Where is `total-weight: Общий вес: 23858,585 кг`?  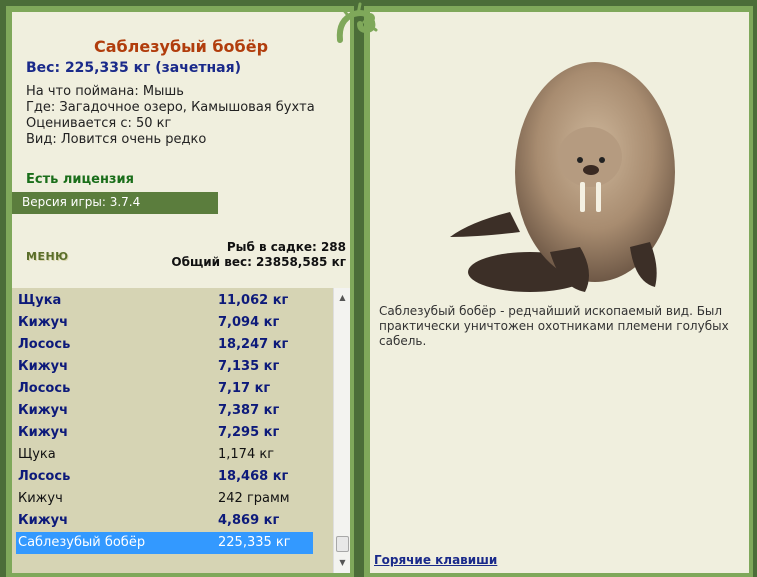 total-weight: Общий вес: 23858,585 кг is located at coordinates (258, 262).